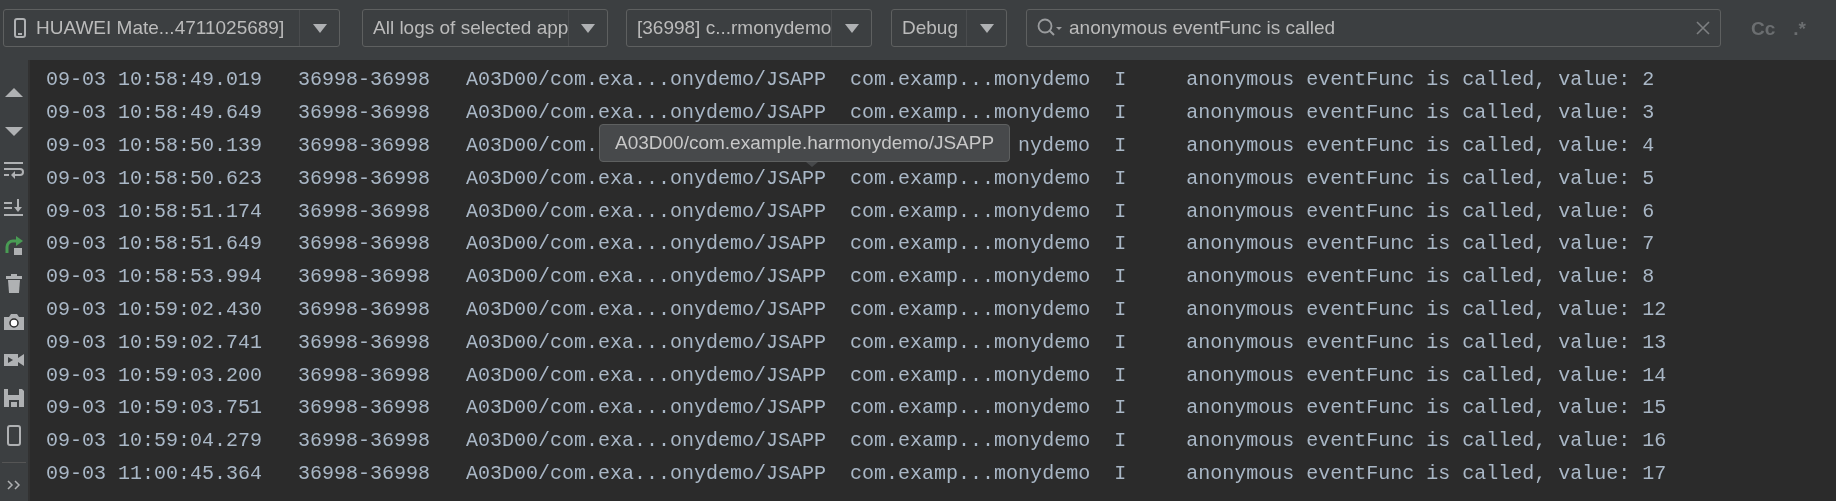 This screenshot has height=501, width=1836. Describe the element at coordinates (14, 283) in the screenshot. I see `trash-icon` at that location.